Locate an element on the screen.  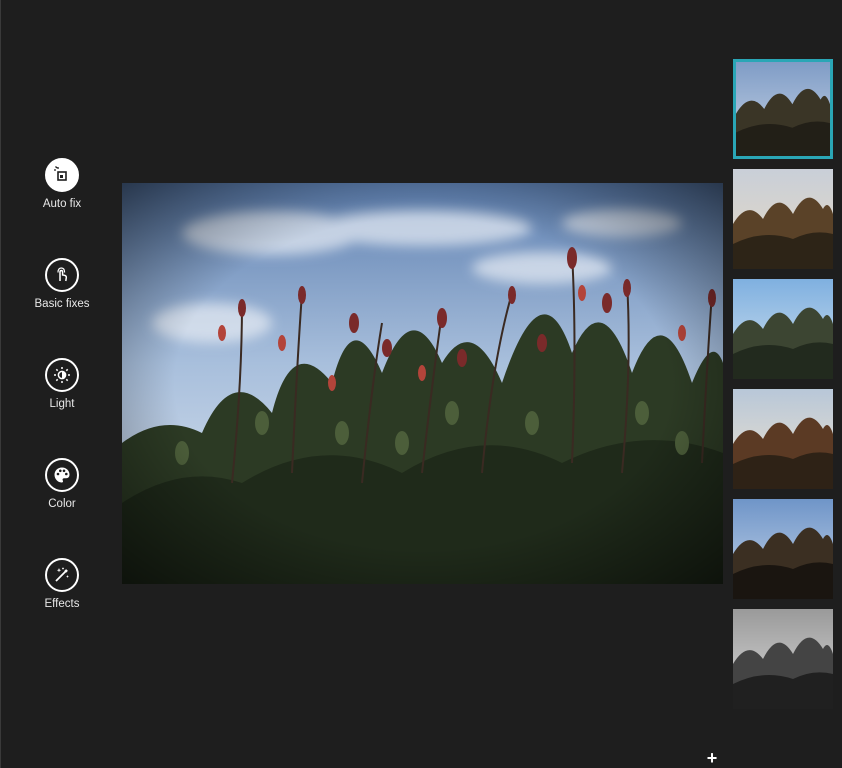
thumbnail-contrast is located at coordinates (783, 549).